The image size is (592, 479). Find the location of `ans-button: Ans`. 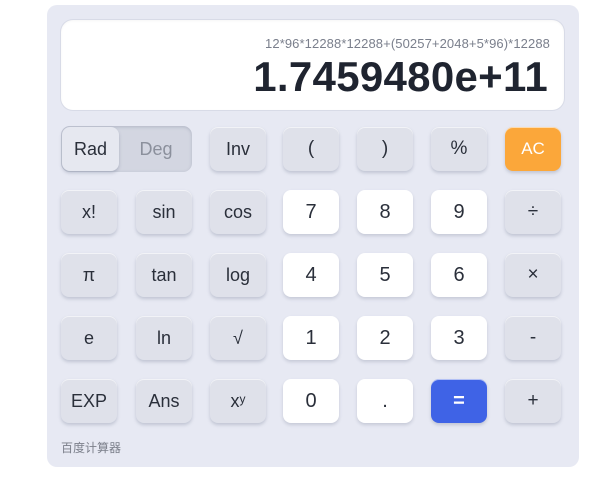

ans-button: Ans is located at coordinates (164, 401).